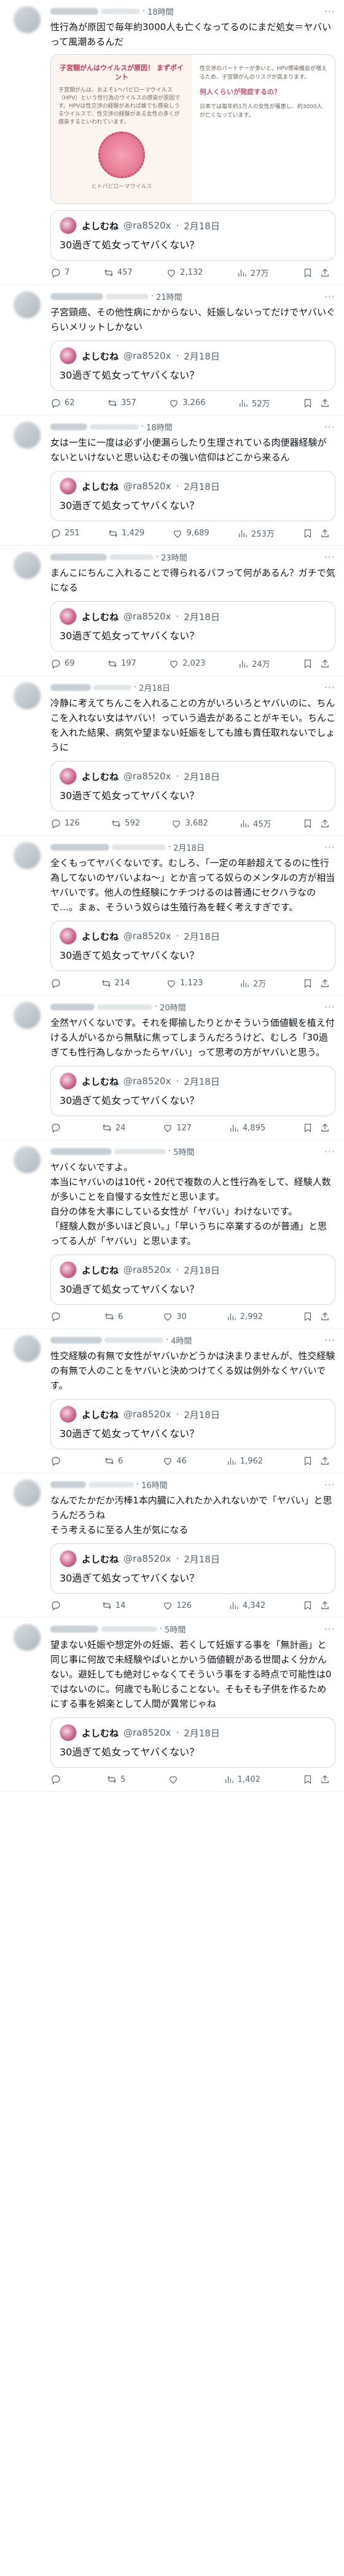 This screenshot has width=344, height=2576. Describe the element at coordinates (242, 1780) in the screenshot. I see `views-button: 1,402` at that location.